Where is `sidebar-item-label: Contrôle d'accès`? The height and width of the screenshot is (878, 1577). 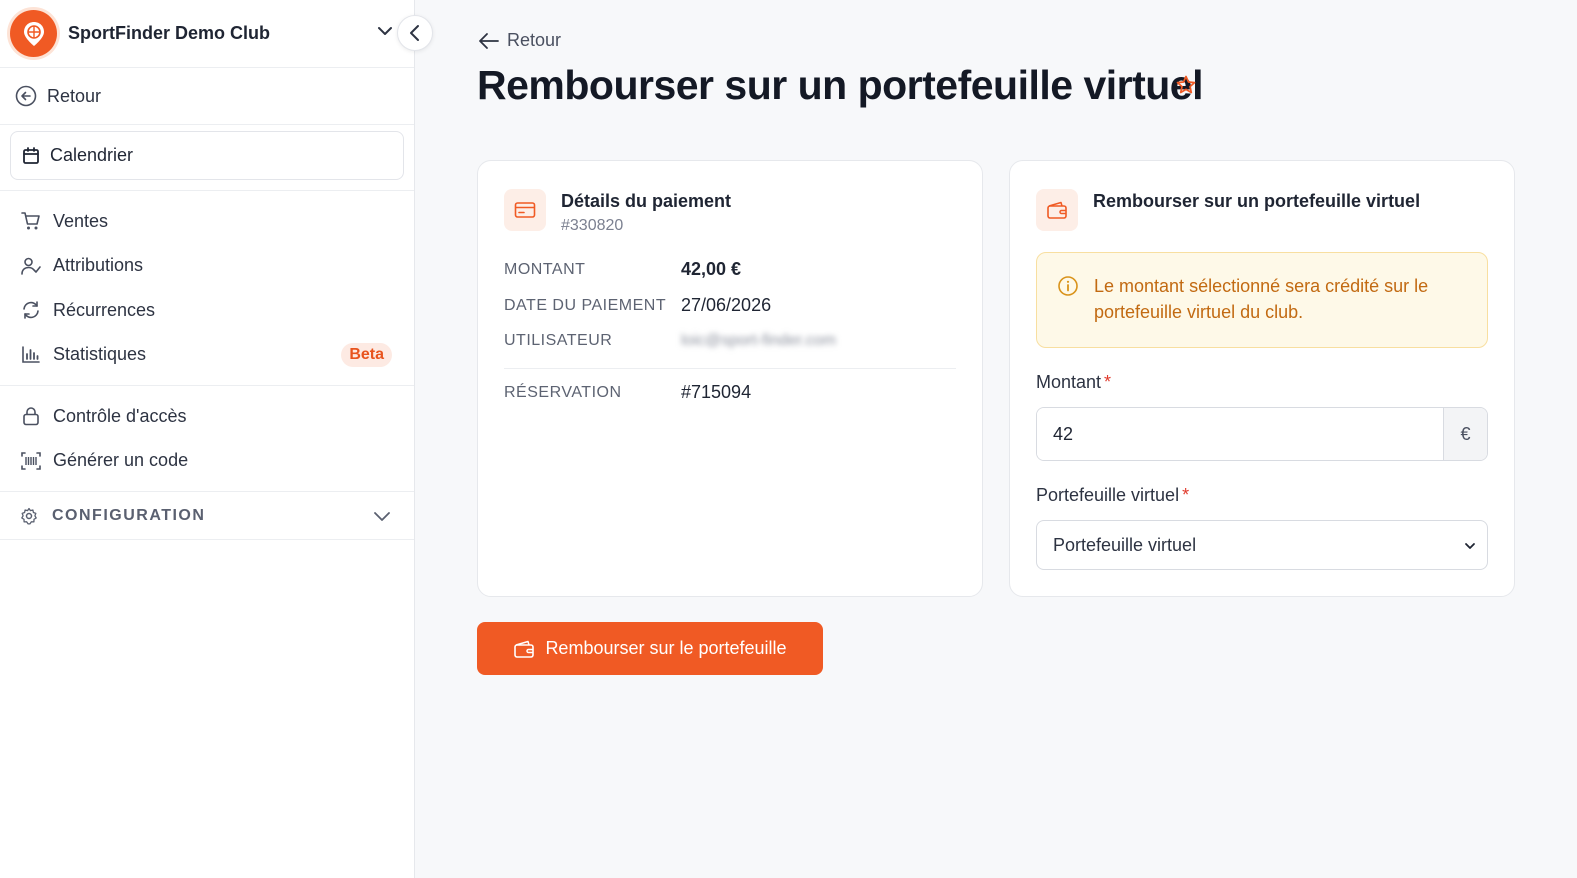 sidebar-item-label: Contrôle d'accès is located at coordinates (120, 415).